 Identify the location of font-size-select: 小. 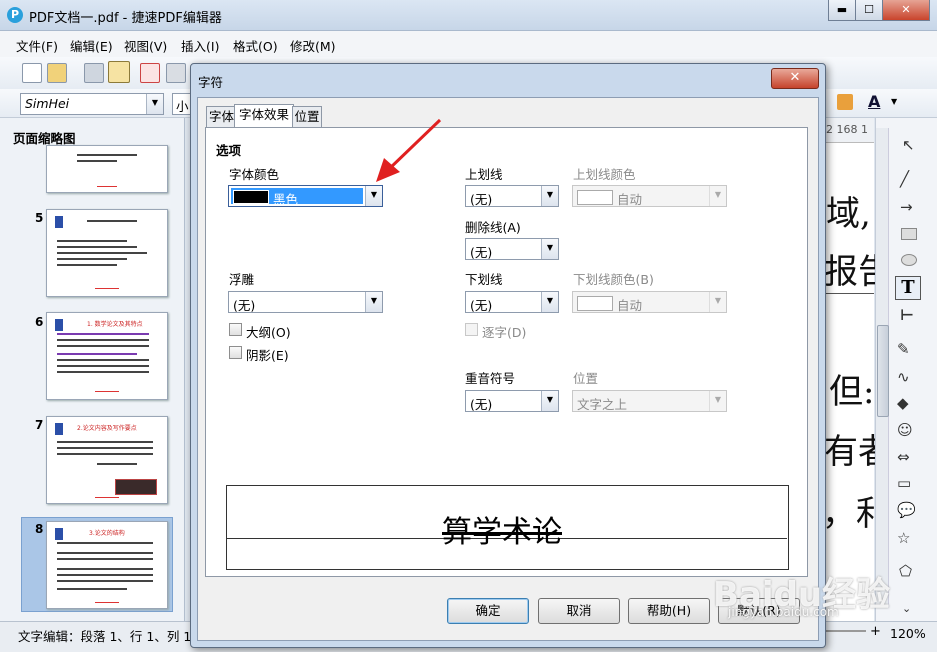
(182, 104).